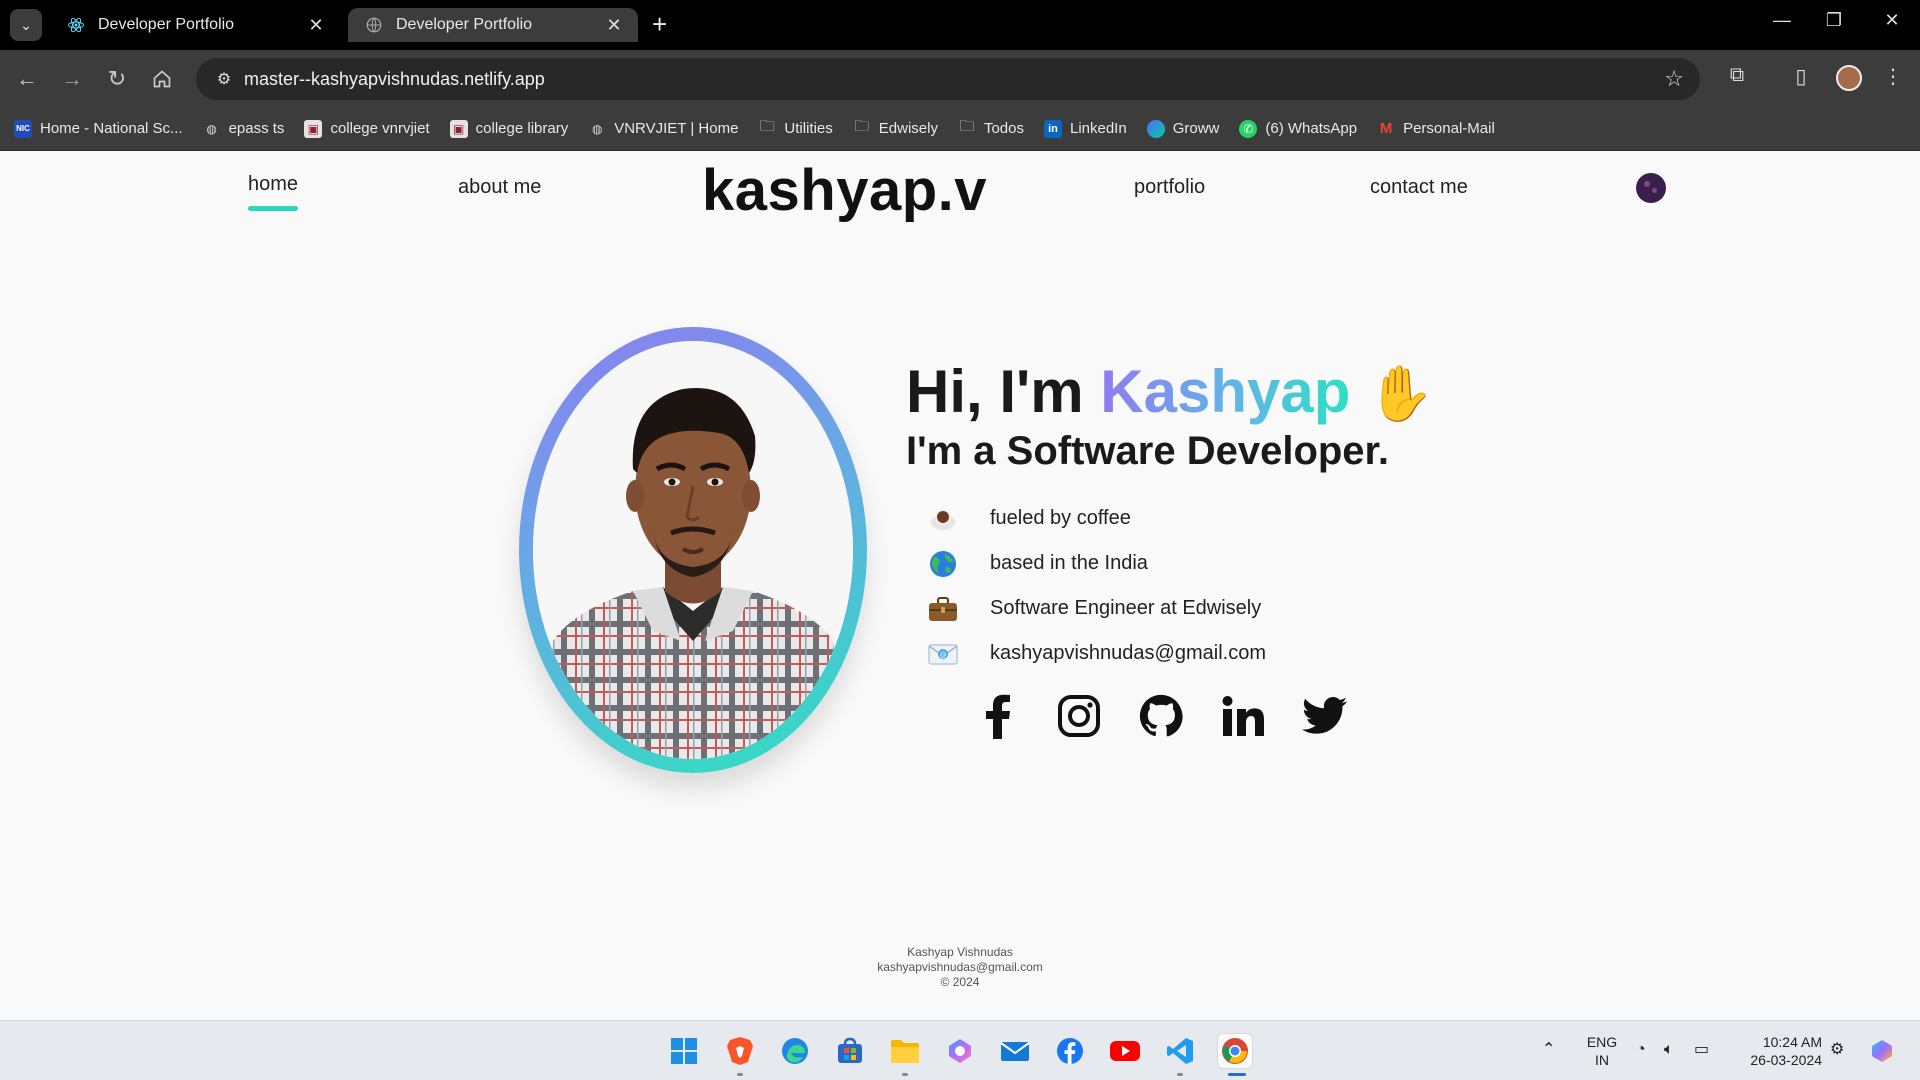 The width and height of the screenshot is (1920, 1080). Describe the element at coordinates (117, 79) in the screenshot. I see `reload-icon: ↻` at that location.